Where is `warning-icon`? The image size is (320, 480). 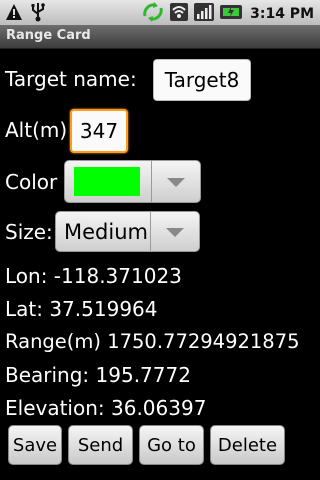
warning-icon is located at coordinates (14, 14).